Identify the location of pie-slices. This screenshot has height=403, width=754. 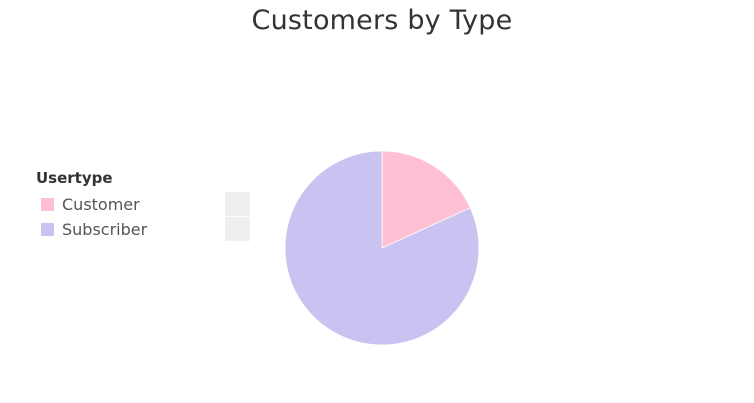
(382, 248).